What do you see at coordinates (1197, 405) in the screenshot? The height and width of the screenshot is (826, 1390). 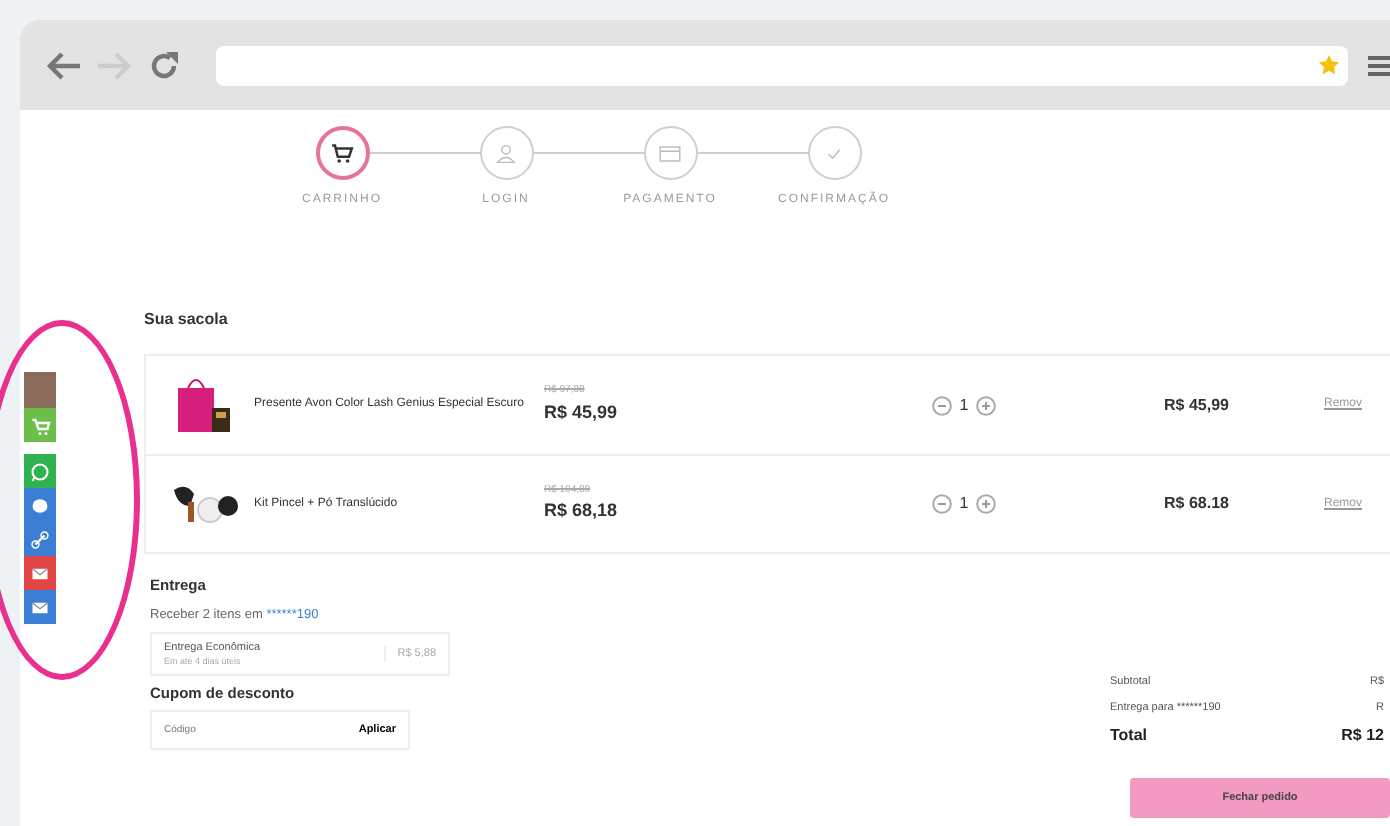 I see `line-total: R$ 45,99` at bounding box center [1197, 405].